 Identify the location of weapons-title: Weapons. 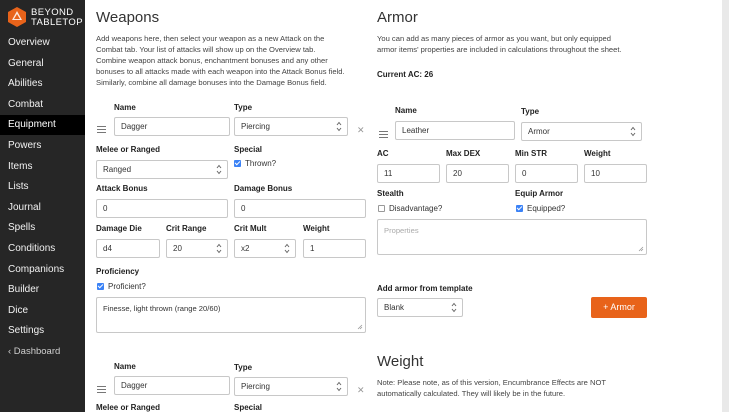
(128, 17).